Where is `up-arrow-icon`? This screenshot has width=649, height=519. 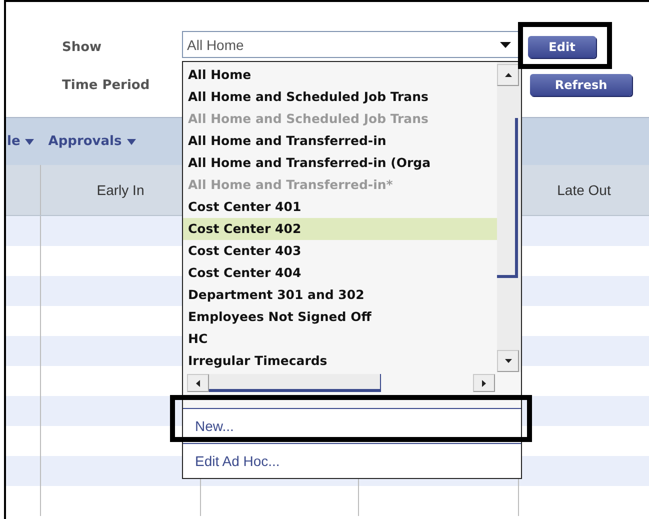
up-arrow-icon is located at coordinates (508, 75).